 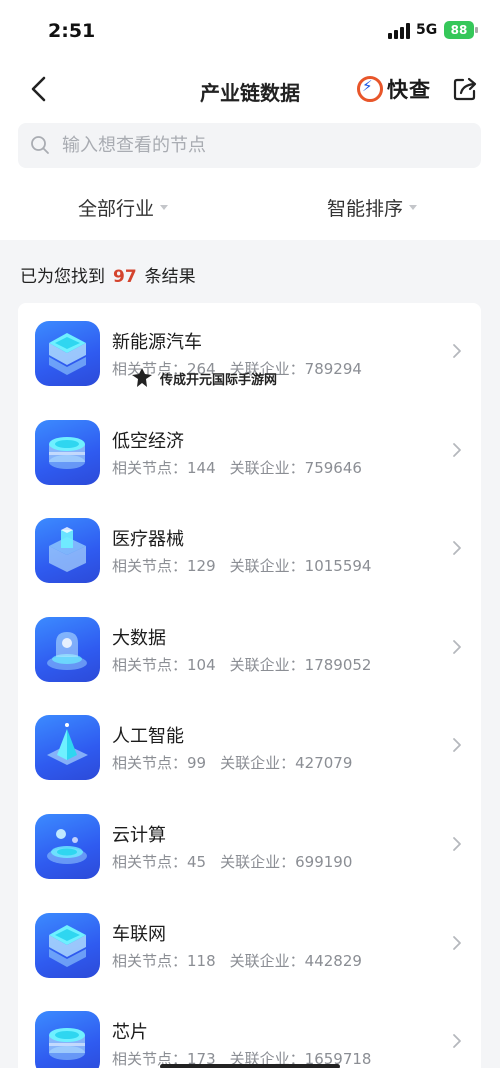 I want to click on search-icon, so click(x=40, y=145).